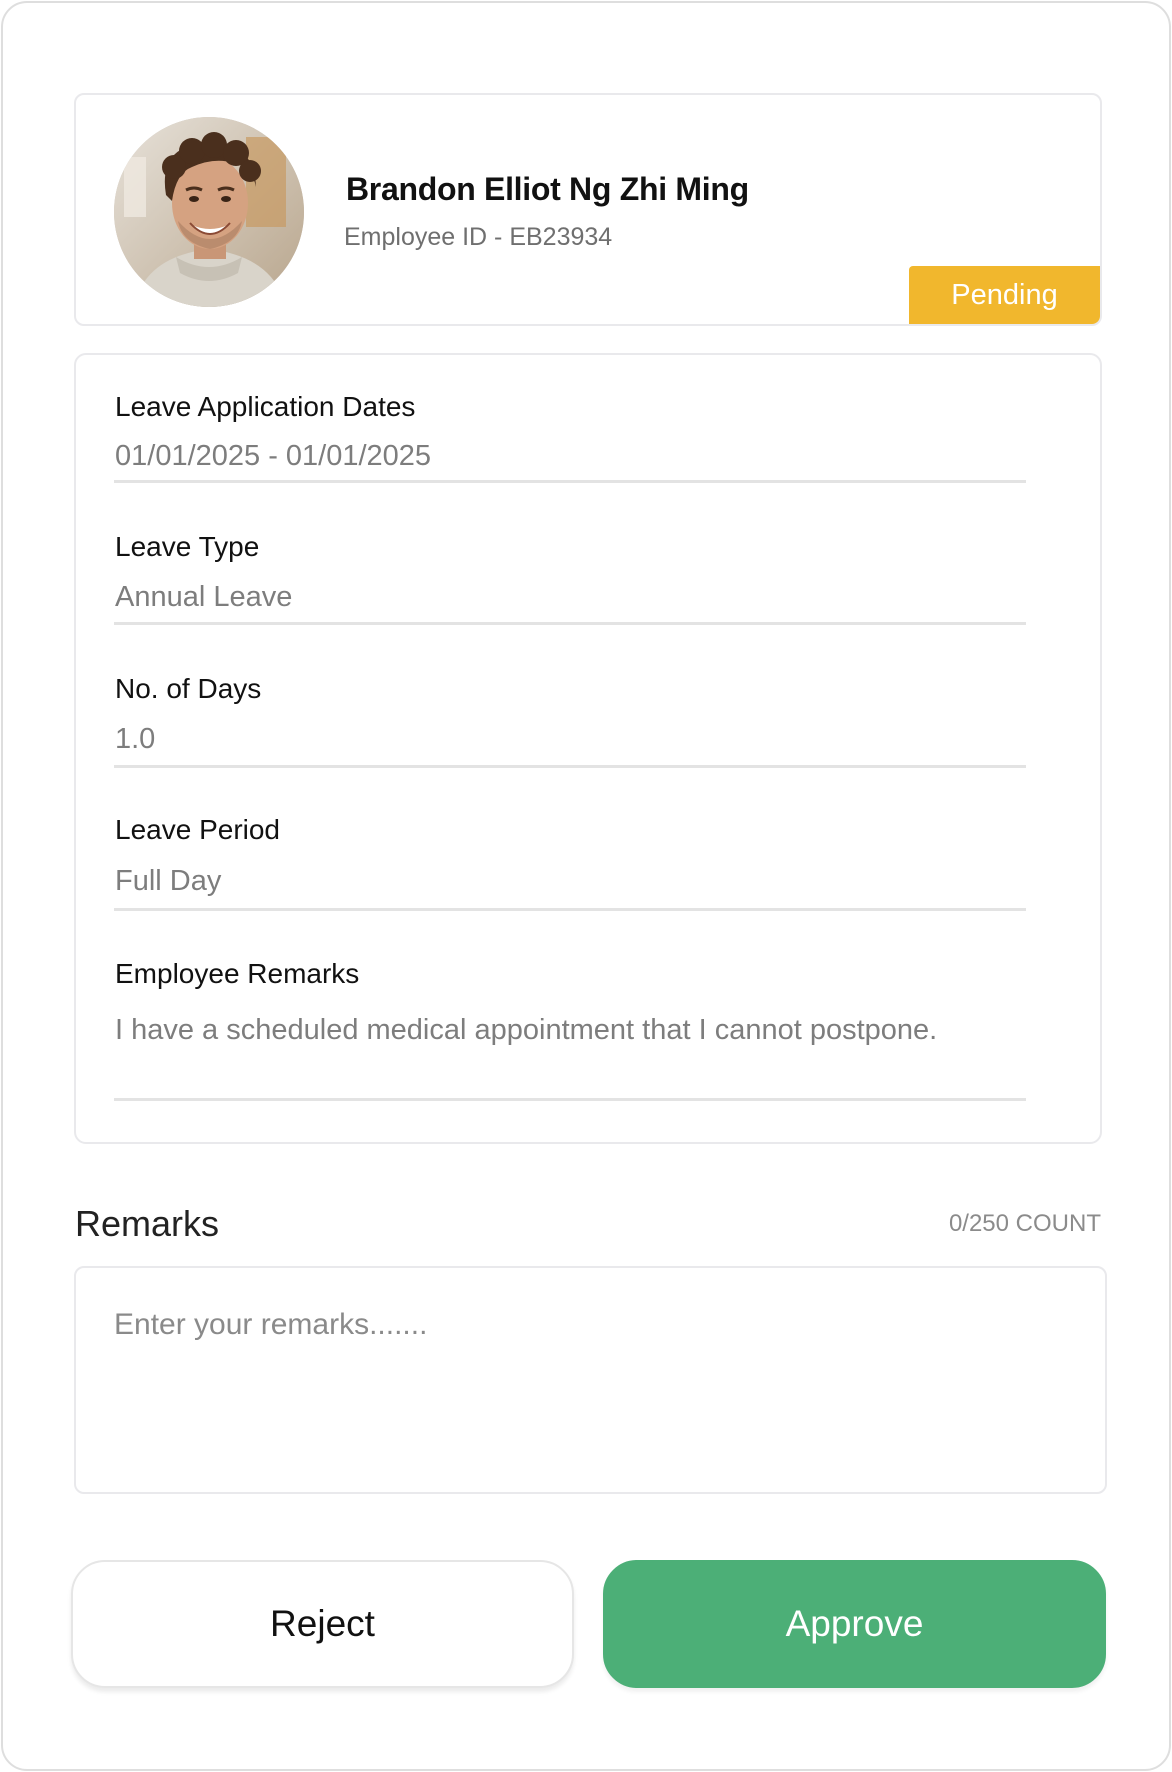  Describe the element at coordinates (478, 237) in the screenshot. I see `employee-id: Employee ID - EB23934` at that location.